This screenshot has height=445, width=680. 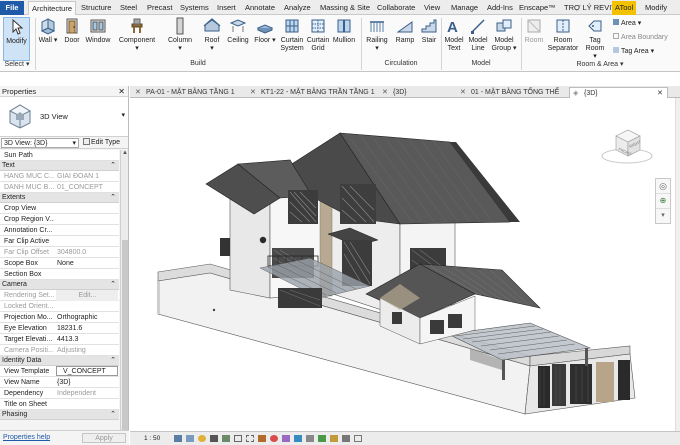 I want to click on properties-help-link: Properties help, so click(x=26, y=437).